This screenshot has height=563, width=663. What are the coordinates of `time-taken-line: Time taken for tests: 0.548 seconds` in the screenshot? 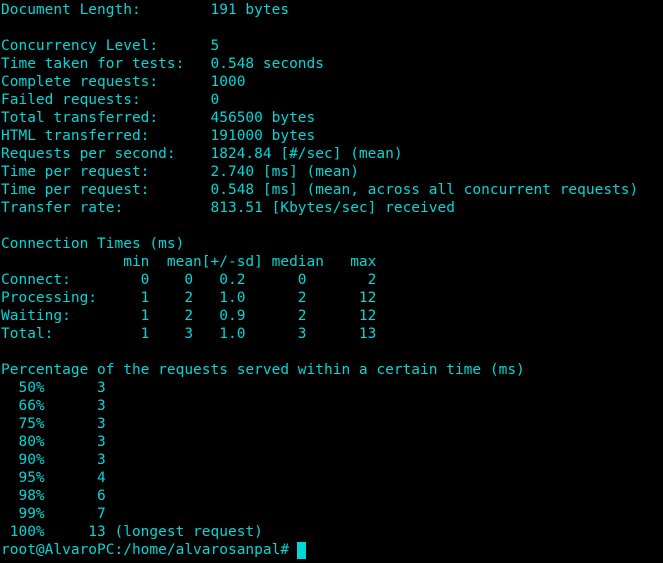 It's located at (163, 64).